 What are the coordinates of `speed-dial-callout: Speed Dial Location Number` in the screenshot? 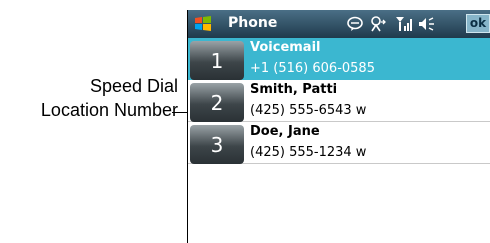 It's located at (89, 98).